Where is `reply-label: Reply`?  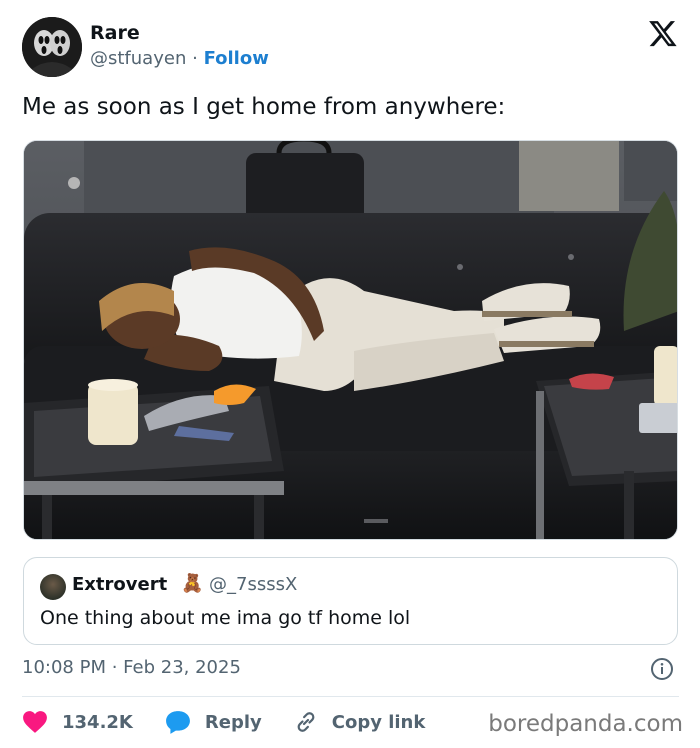 reply-label: Reply is located at coordinates (233, 722).